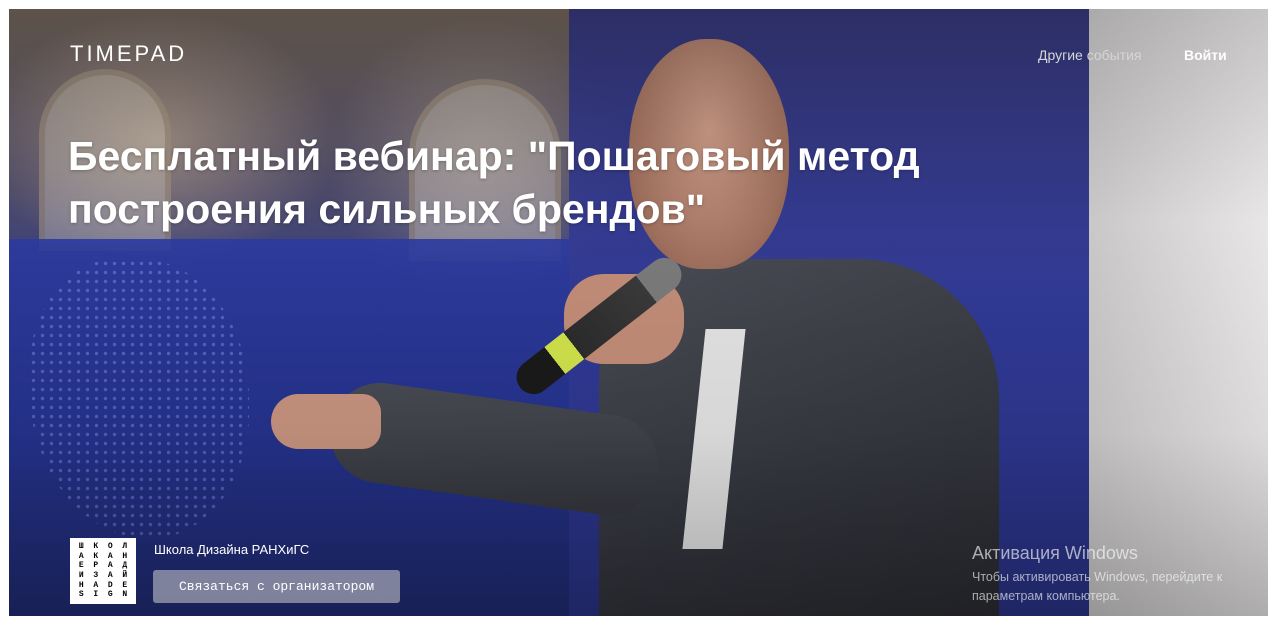 This screenshot has width=1277, height=620. What do you see at coordinates (1097, 577) in the screenshot?
I see `windows-activation-line: Чтобы активировать Windows, перейдите к` at bounding box center [1097, 577].